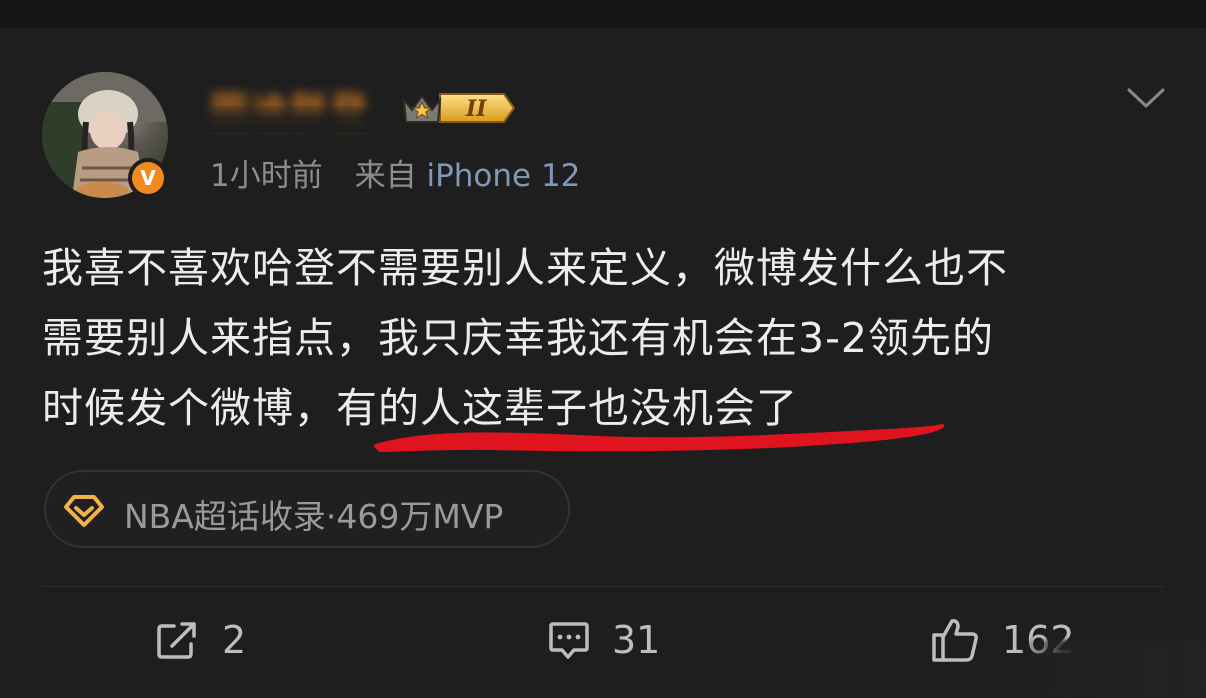 The width and height of the screenshot is (1206, 698). Describe the element at coordinates (636, 640) in the screenshot. I see `comment-count: 31` at that location.